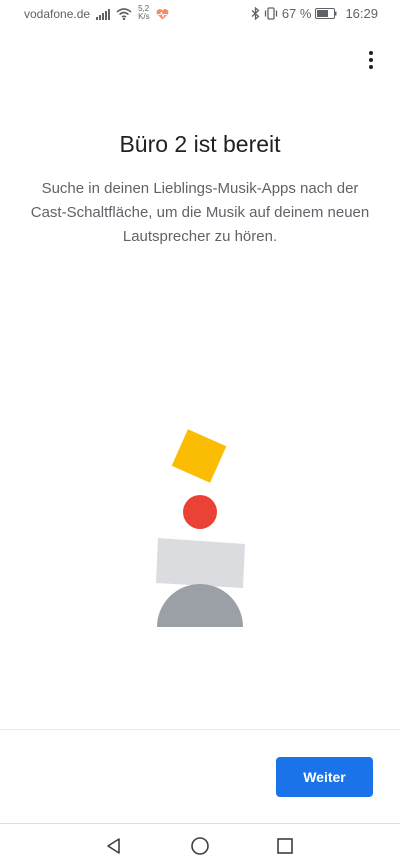 The image size is (400, 867). What do you see at coordinates (326, 13) in the screenshot?
I see `battery-icon` at bounding box center [326, 13].